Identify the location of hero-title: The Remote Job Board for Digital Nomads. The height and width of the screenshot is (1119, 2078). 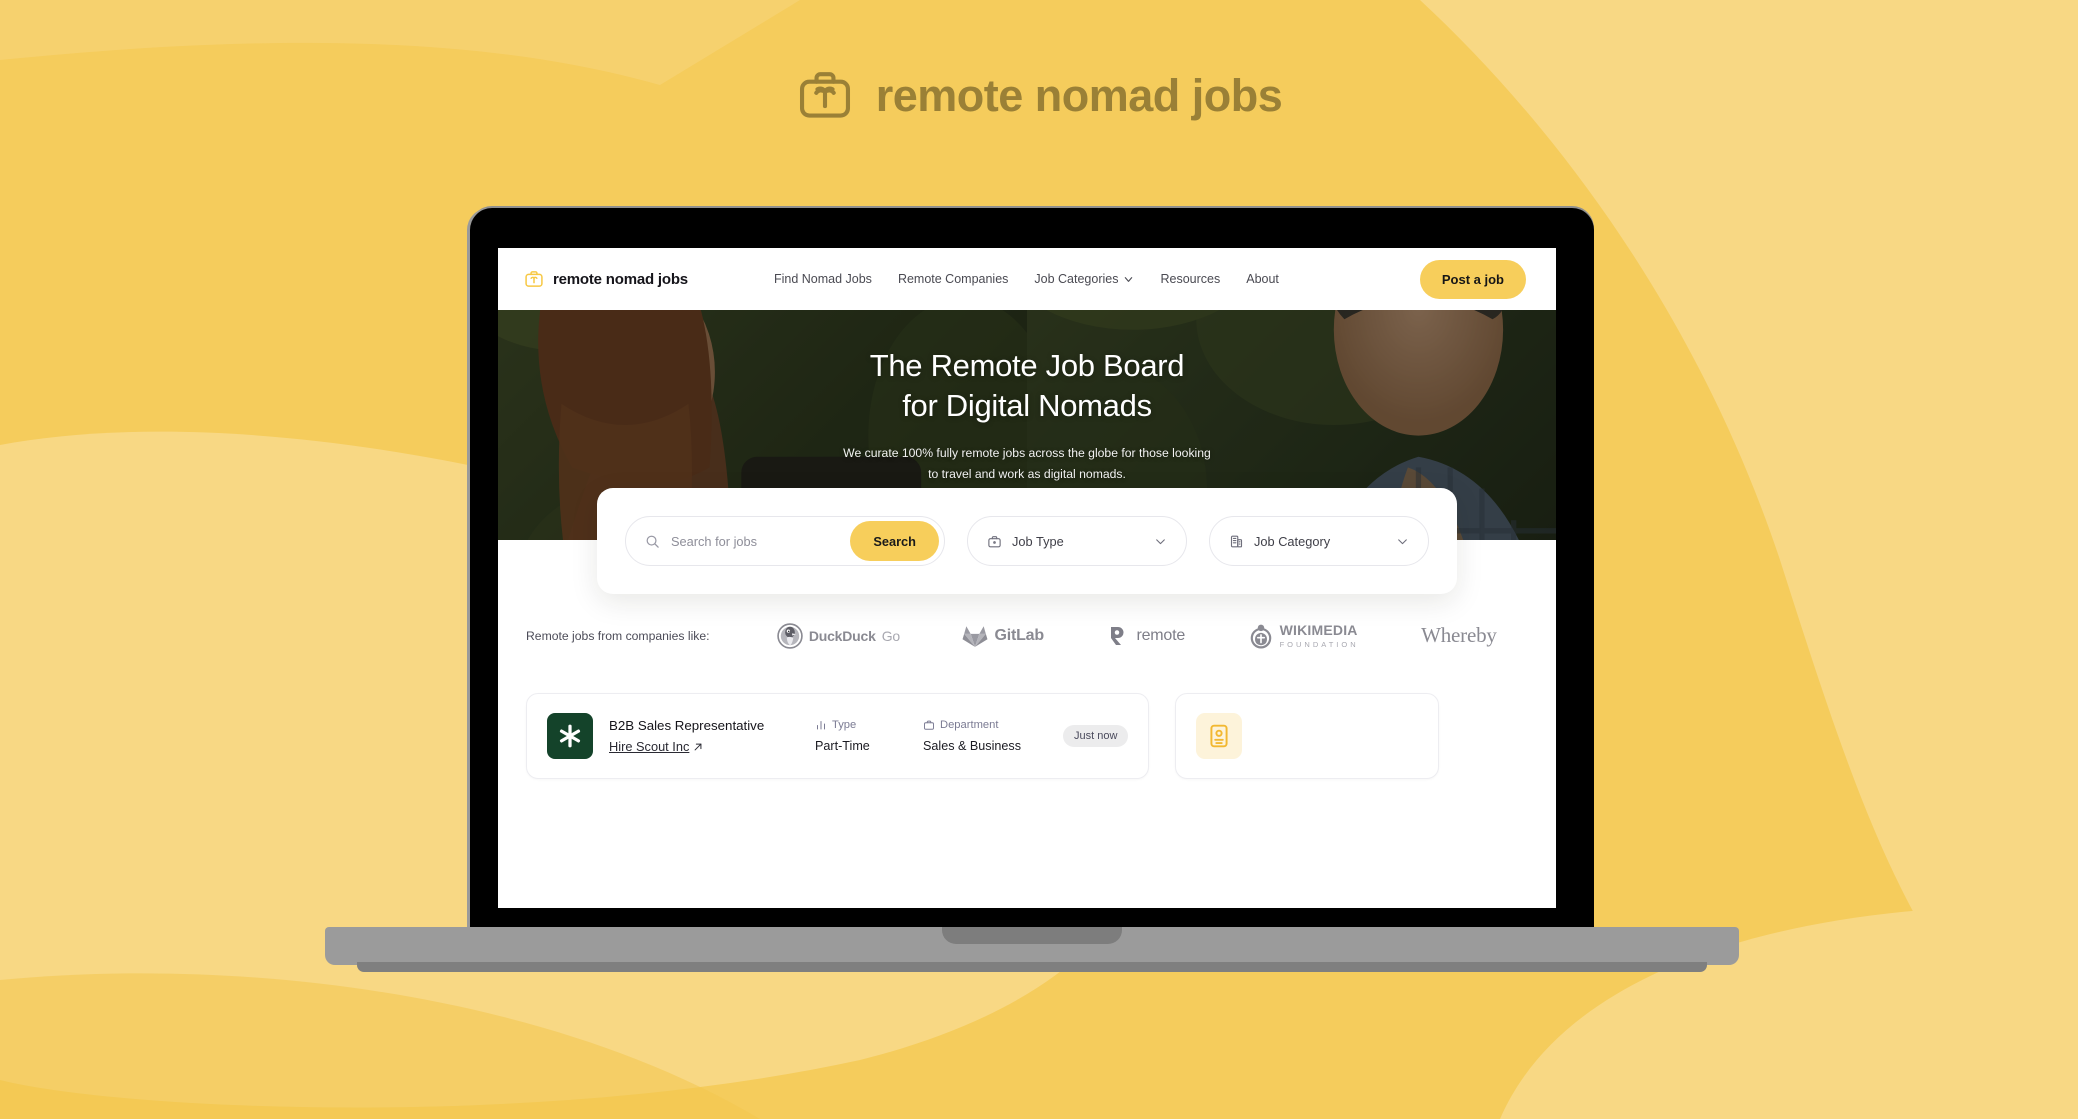
(1027, 386).